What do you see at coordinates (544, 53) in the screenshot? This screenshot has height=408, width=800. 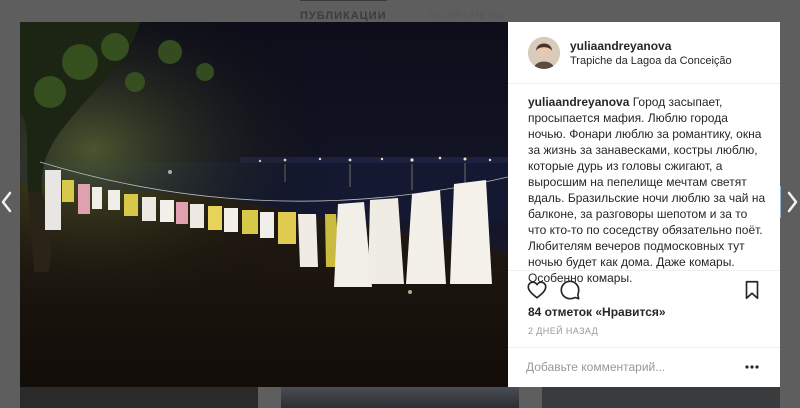 I see `avatar` at bounding box center [544, 53].